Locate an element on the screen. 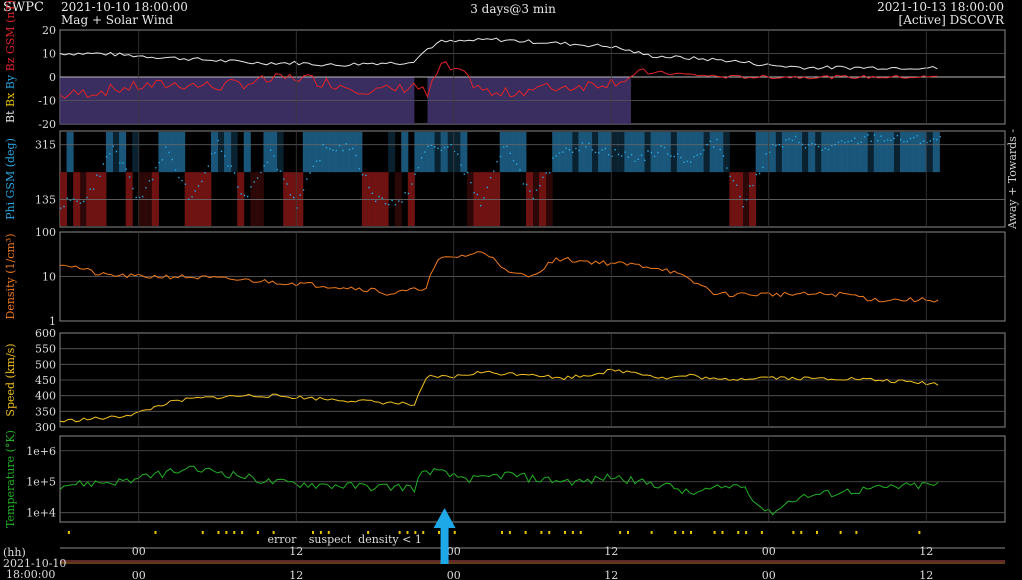 This screenshot has width=1022, height=580. y-tick-label: 100 is located at coordinates (45, 232).